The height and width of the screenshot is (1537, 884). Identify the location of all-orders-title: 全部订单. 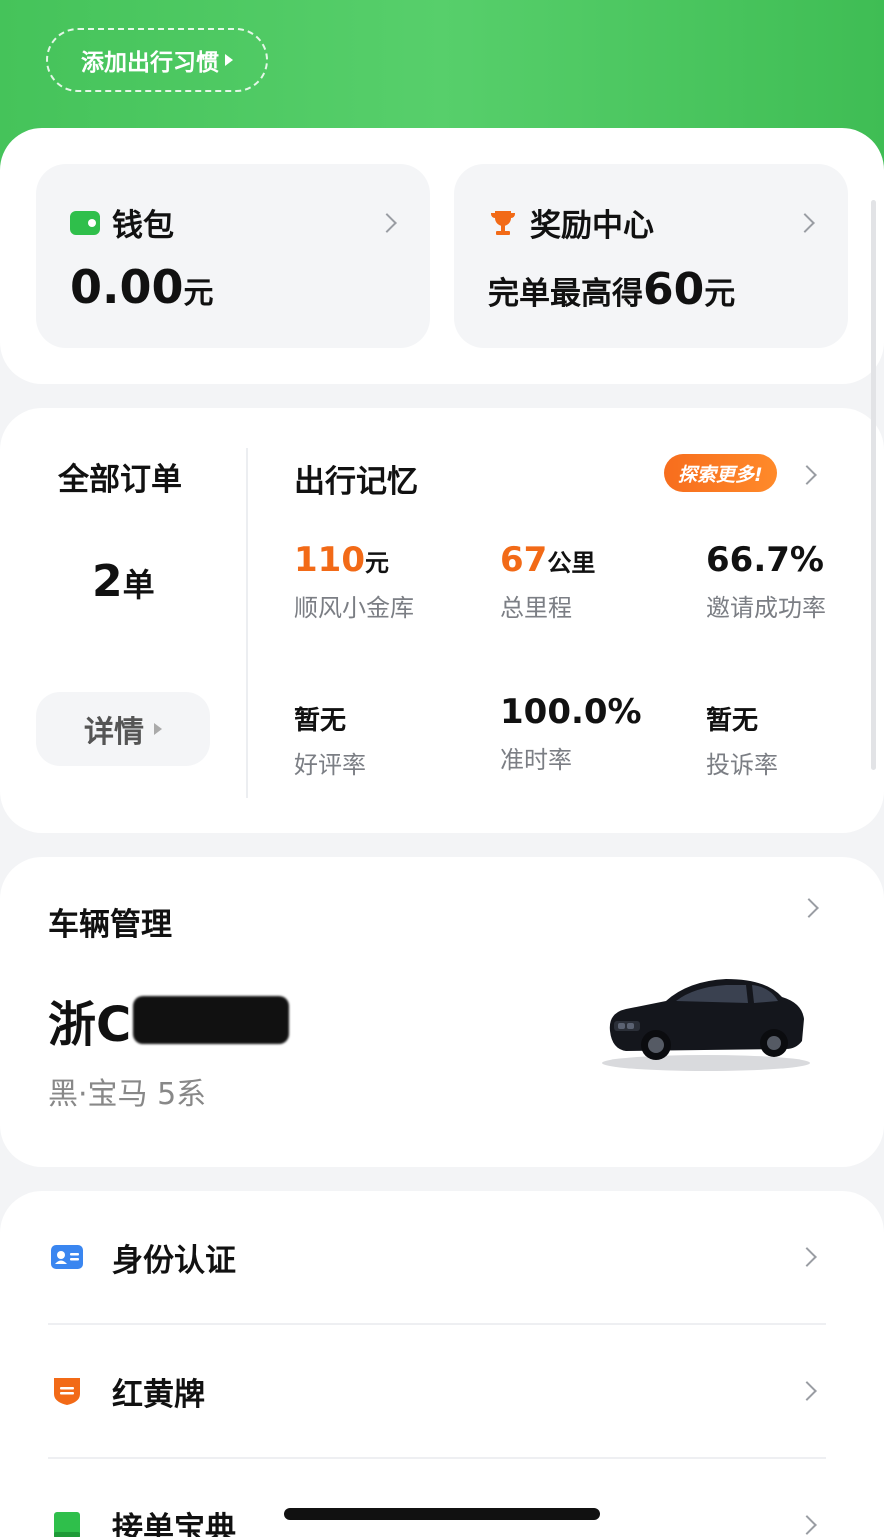
(120, 480).